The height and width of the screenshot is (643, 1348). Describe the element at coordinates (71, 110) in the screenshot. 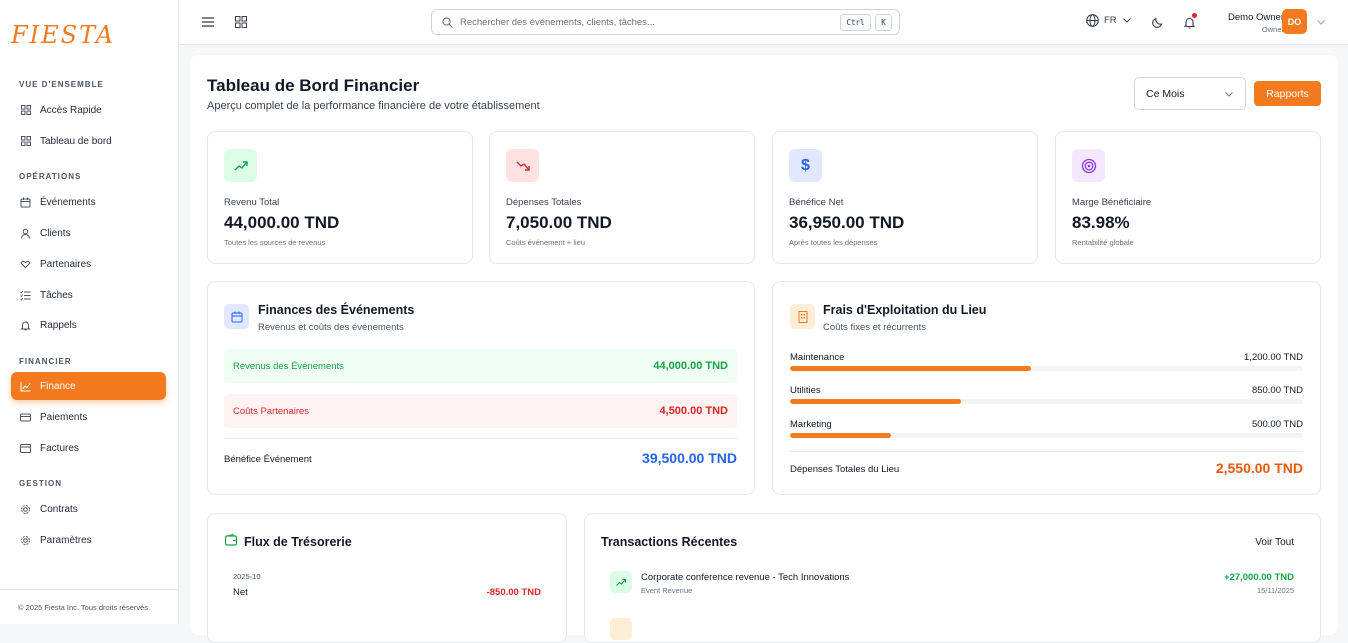

I see `sidebar-item-label: Accès Rapide` at that location.